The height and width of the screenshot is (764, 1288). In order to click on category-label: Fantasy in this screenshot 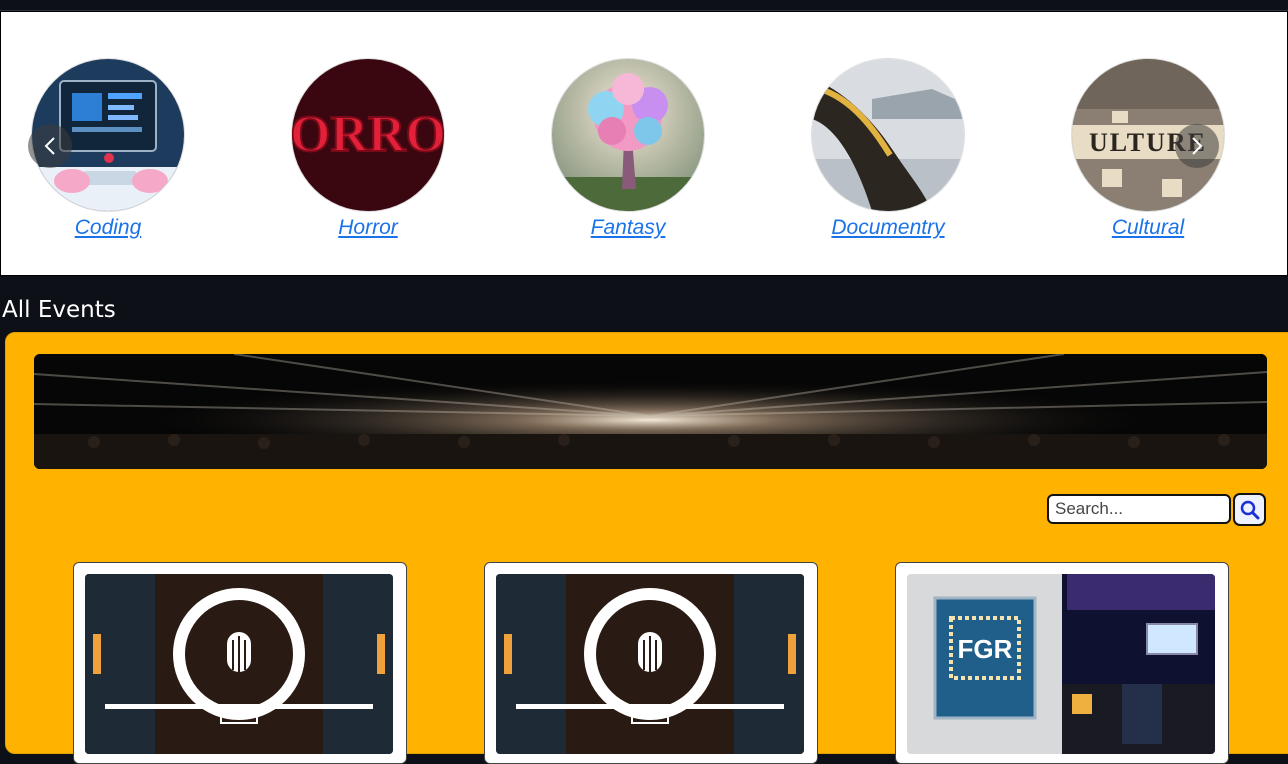, I will do `click(628, 228)`.